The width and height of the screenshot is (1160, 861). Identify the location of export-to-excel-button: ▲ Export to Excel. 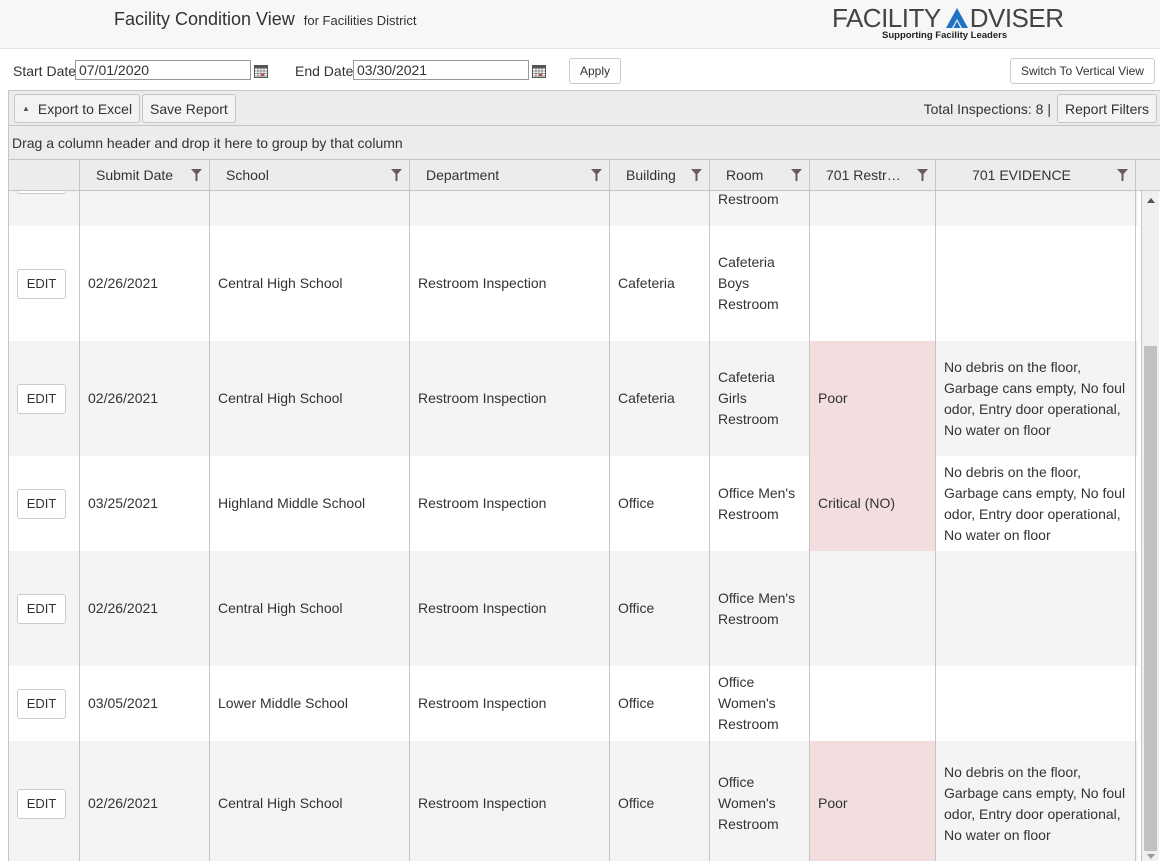
(77, 108).